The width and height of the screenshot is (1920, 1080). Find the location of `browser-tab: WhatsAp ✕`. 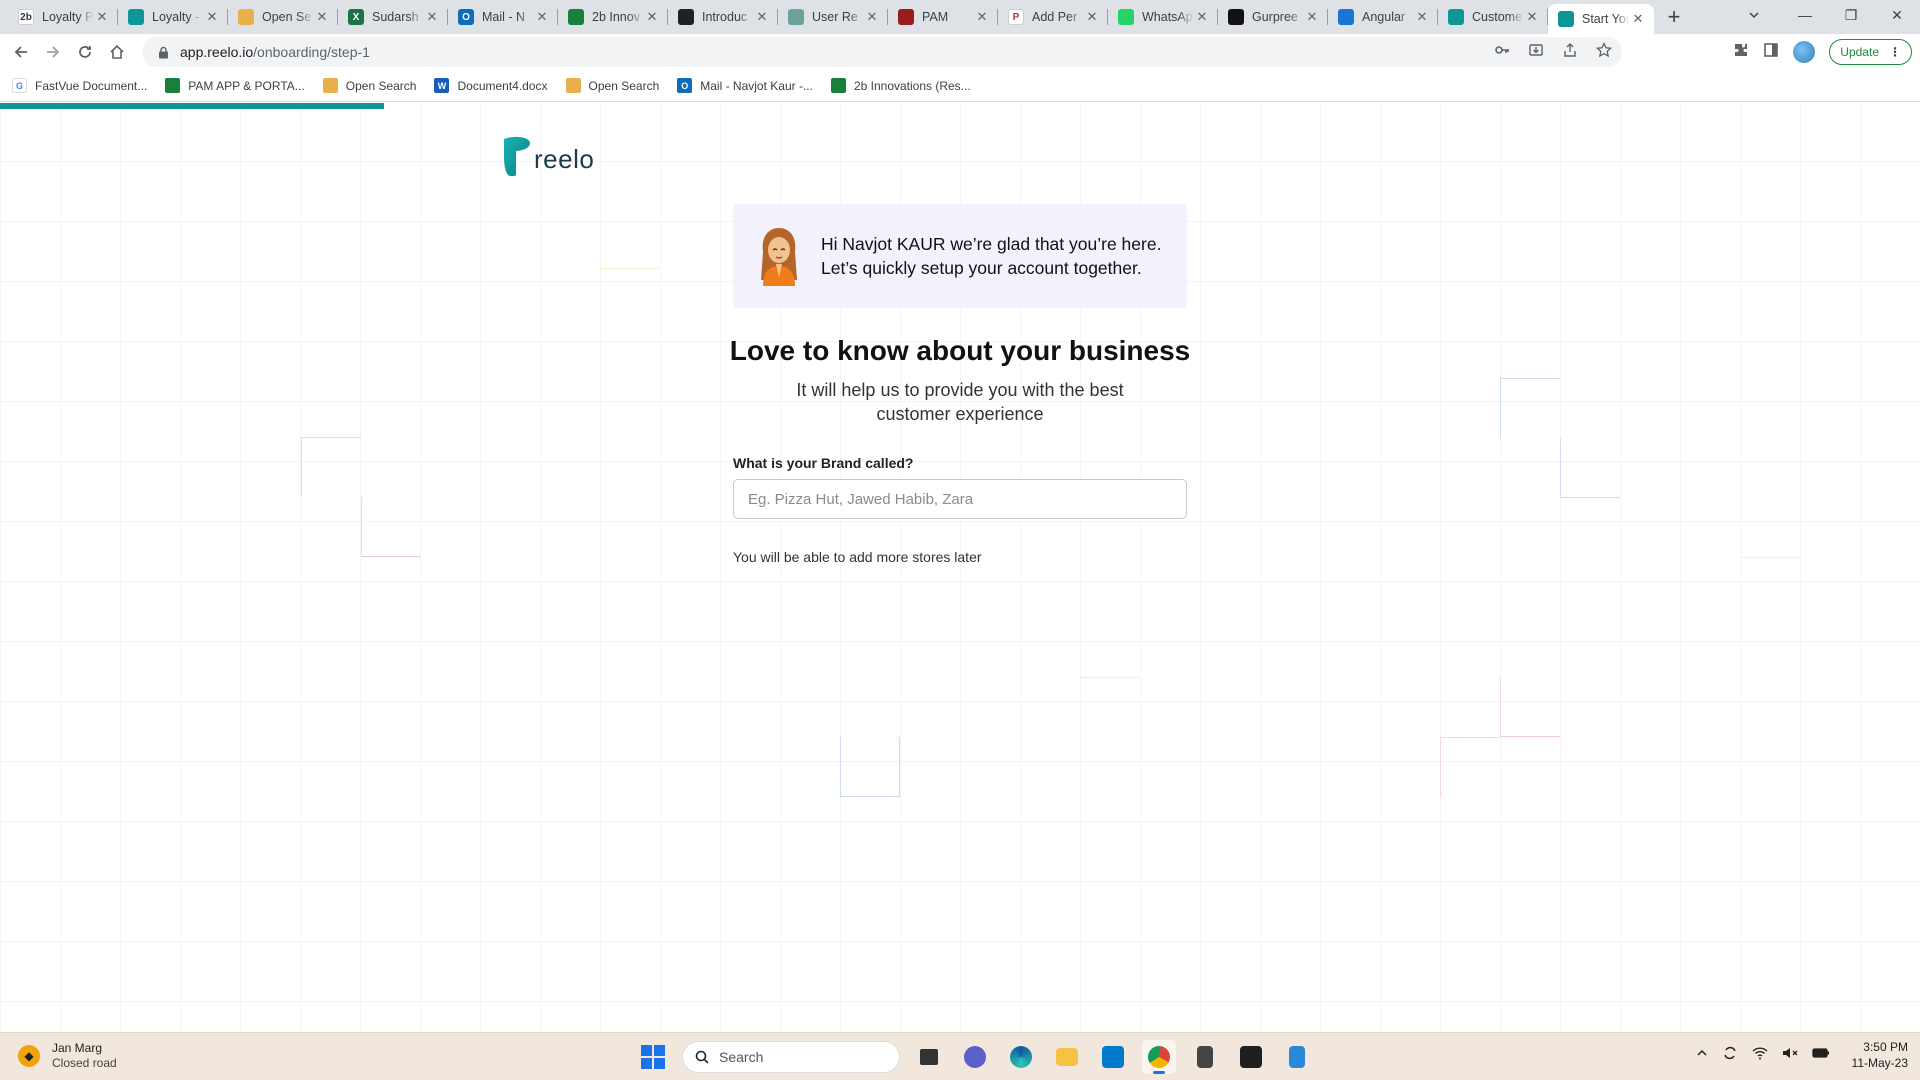

browser-tab: WhatsAp ✕ is located at coordinates (1163, 17).